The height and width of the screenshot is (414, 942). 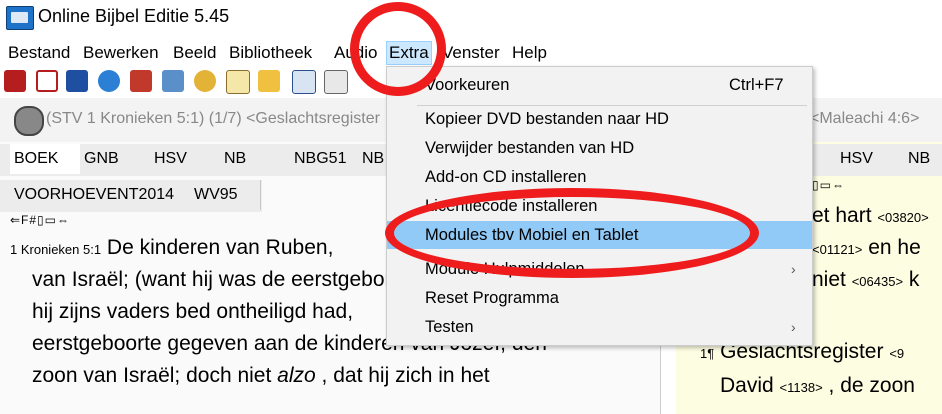 What do you see at coordinates (220, 247) in the screenshot?
I see `verse-text-segment: De kinderen van Ruben,` at bounding box center [220, 247].